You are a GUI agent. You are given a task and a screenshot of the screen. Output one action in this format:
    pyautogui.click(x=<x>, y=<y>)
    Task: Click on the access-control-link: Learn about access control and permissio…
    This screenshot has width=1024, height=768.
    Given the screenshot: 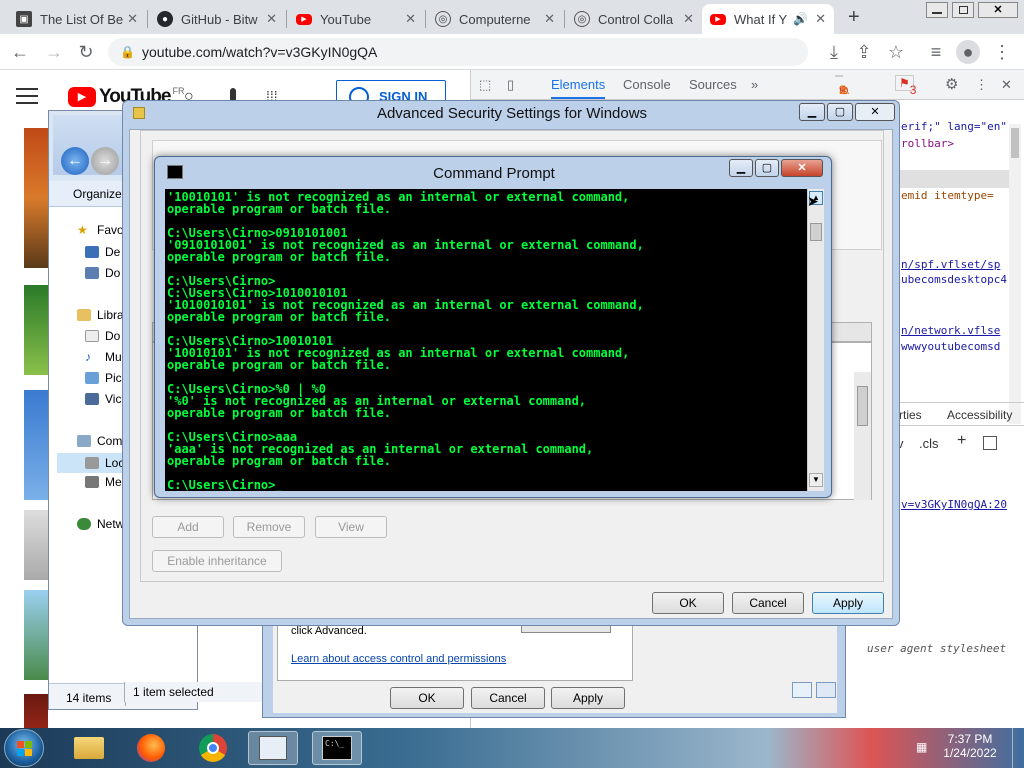 What is the action you would take?
    pyautogui.click(x=398, y=659)
    